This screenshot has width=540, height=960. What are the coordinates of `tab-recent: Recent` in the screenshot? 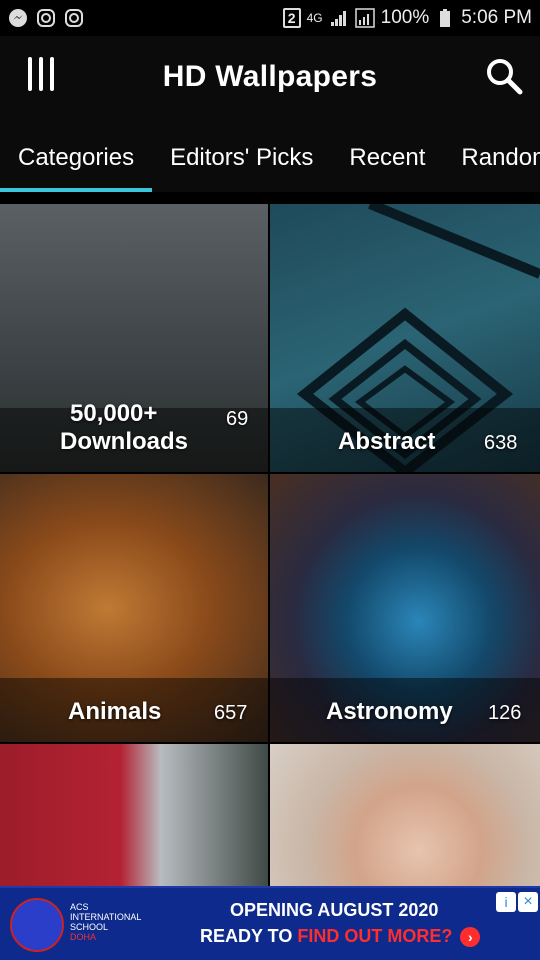 It's located at (387, 156).